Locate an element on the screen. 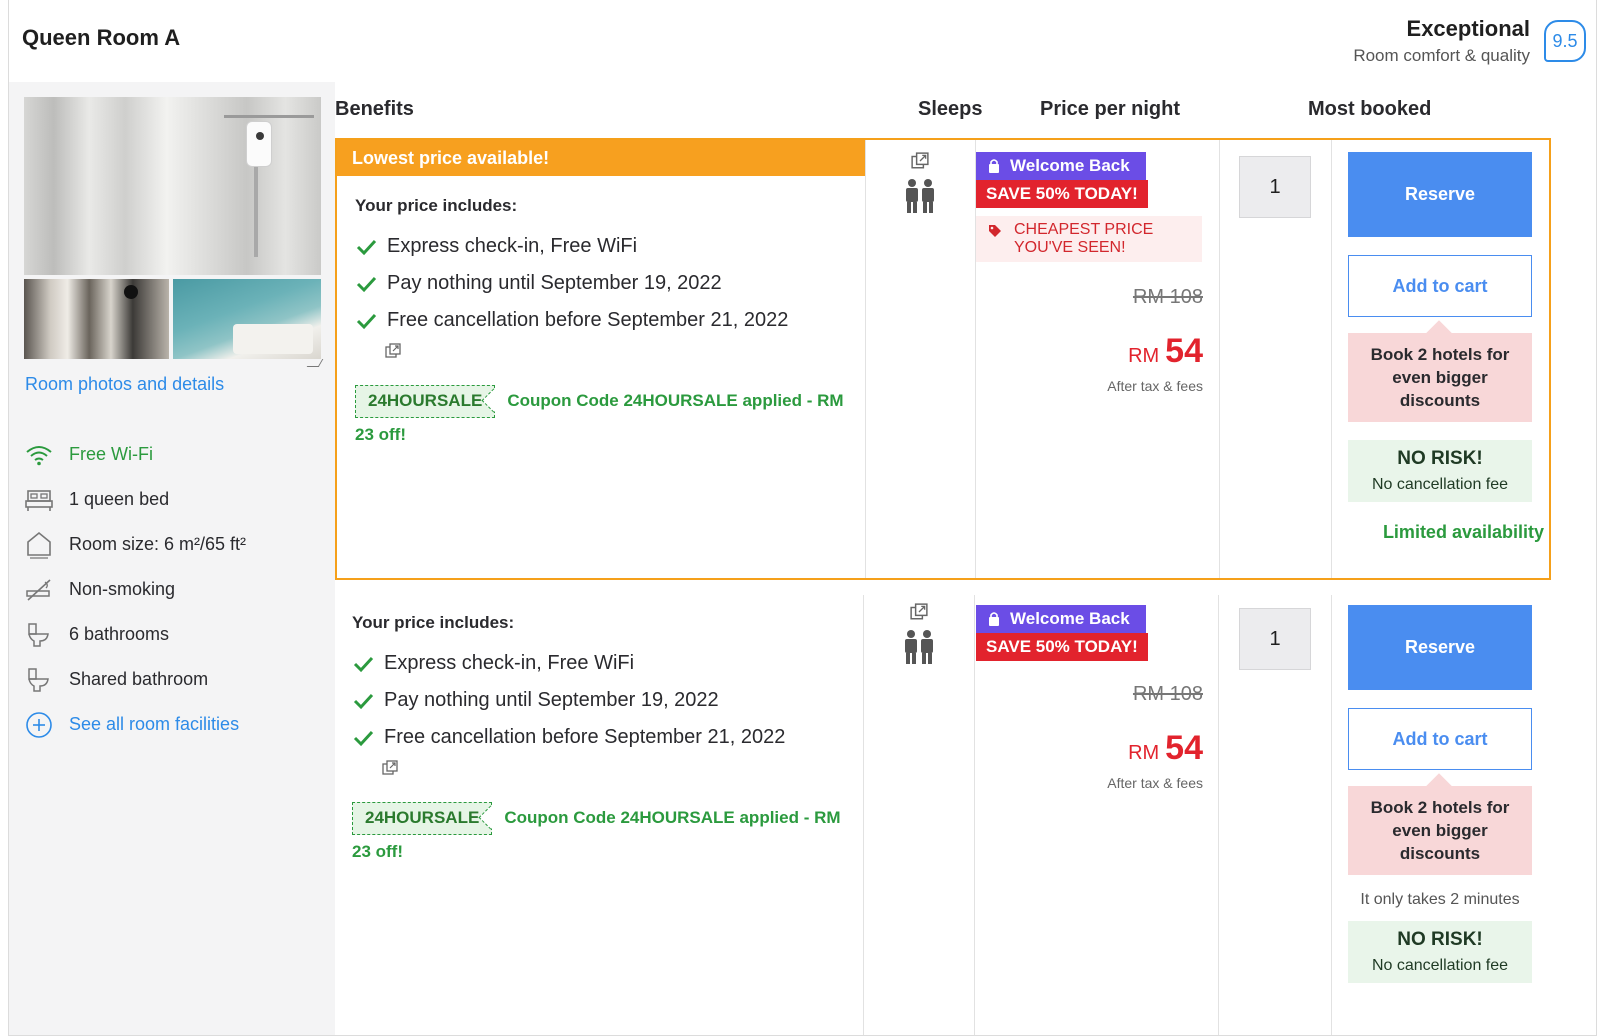 The image size is (1600, 1036). lowest-price-banner: Lowest price available! is located at coordinates (601, 158).